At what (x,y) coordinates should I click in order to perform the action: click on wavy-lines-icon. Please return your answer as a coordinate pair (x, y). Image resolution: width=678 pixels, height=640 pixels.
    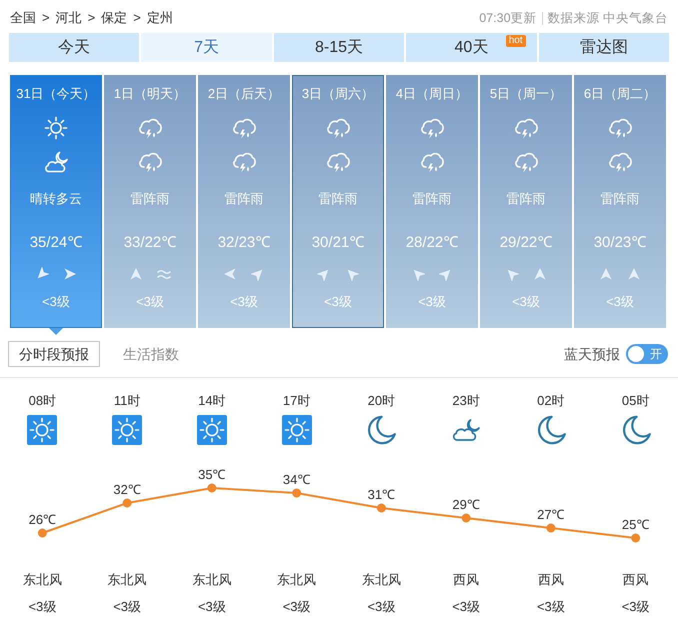
    Looking at the image, I should click on (164, 274).